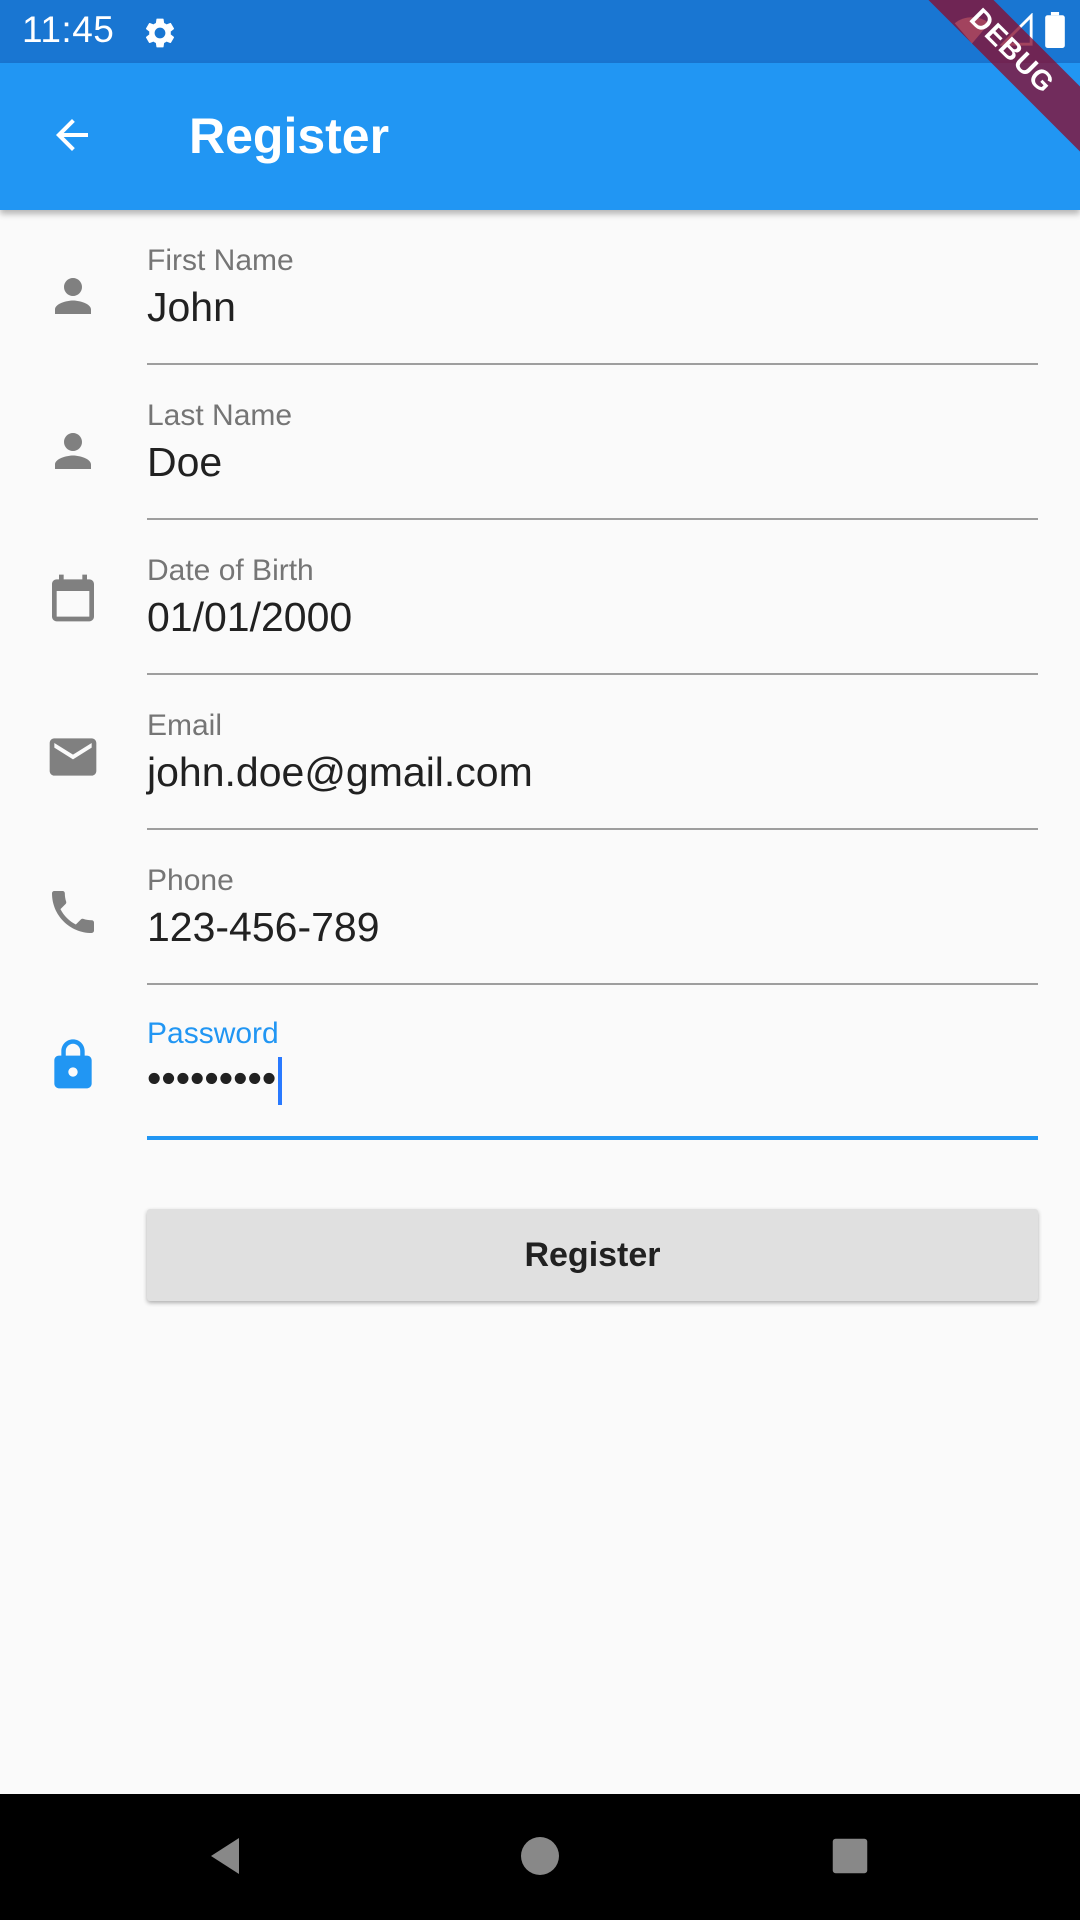 This screenshot has height=1920, width=1080. What do you see at coordinates (280, 1081) in the screenshot?
I see `text-cursor` at bounding box center [280, 1081].